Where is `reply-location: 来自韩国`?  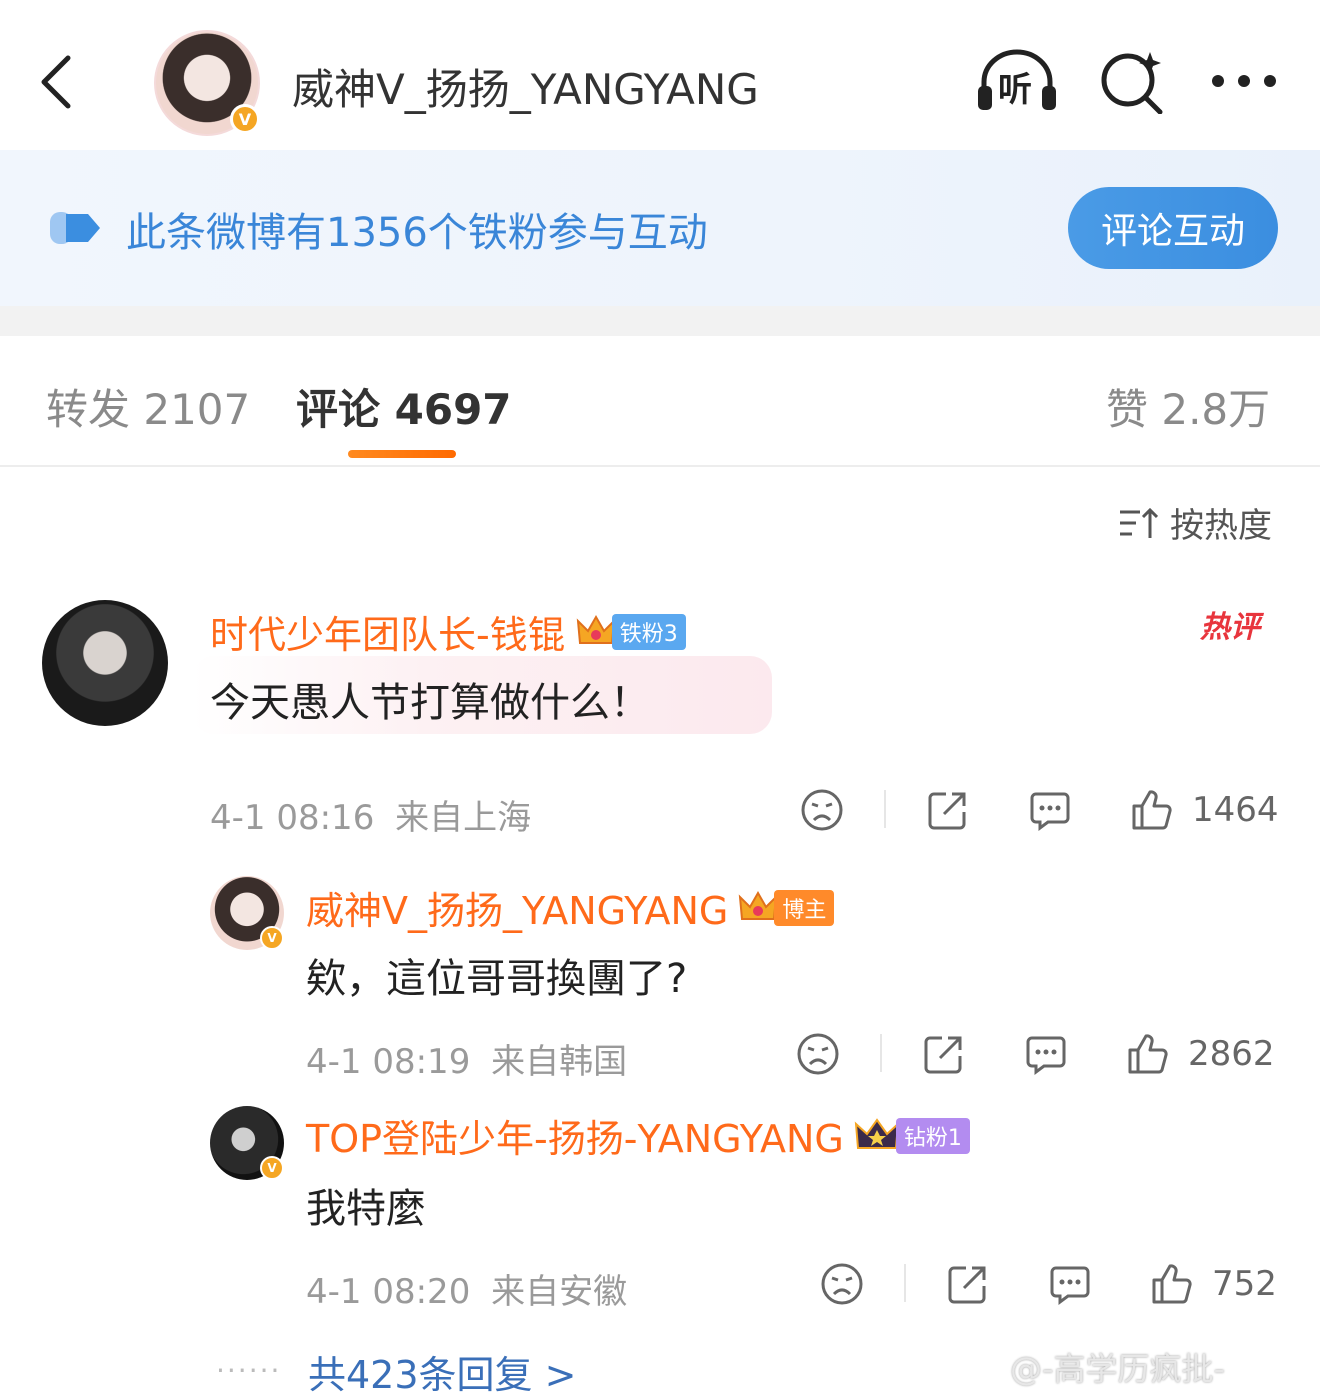 reply-location: 来自韩国 is located at coordinates (559, 1062).